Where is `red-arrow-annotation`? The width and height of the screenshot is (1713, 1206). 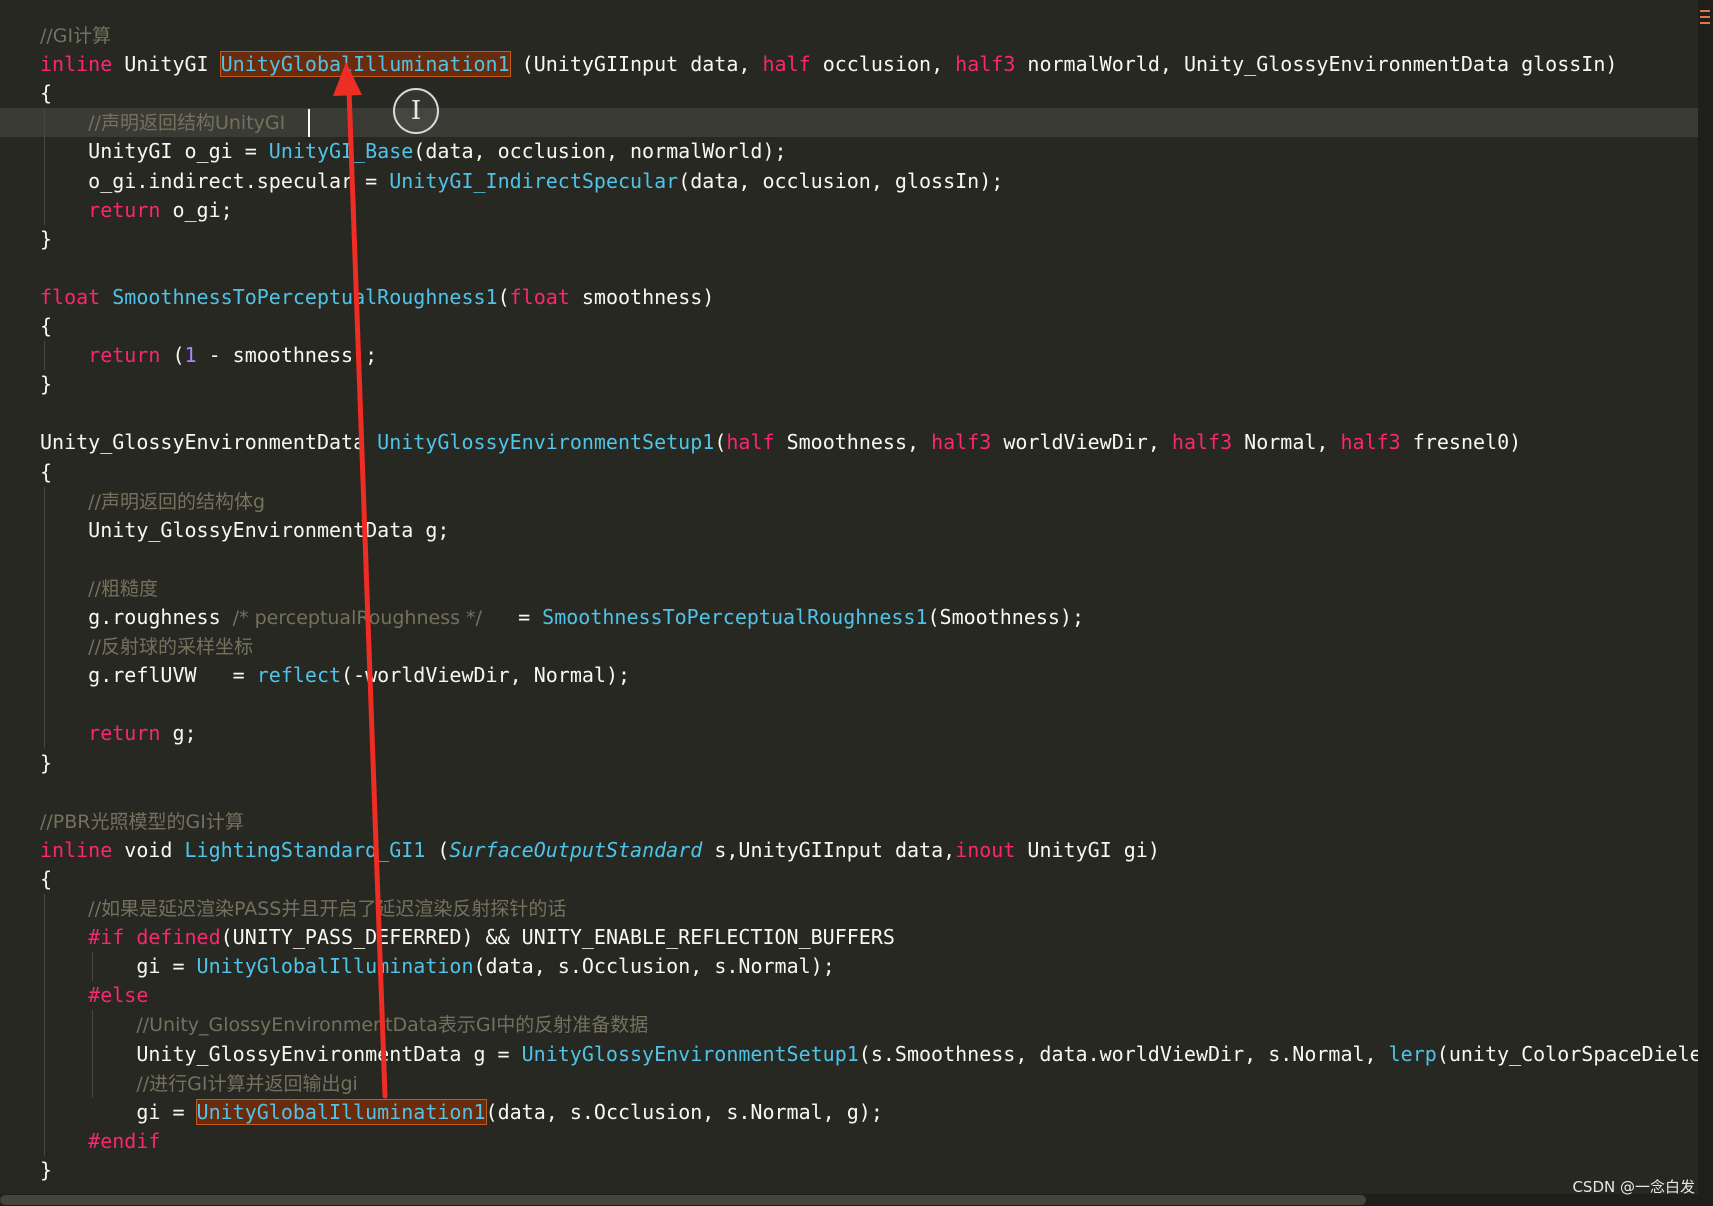 red-arrow-annotation is located at coordinates (360, 580).